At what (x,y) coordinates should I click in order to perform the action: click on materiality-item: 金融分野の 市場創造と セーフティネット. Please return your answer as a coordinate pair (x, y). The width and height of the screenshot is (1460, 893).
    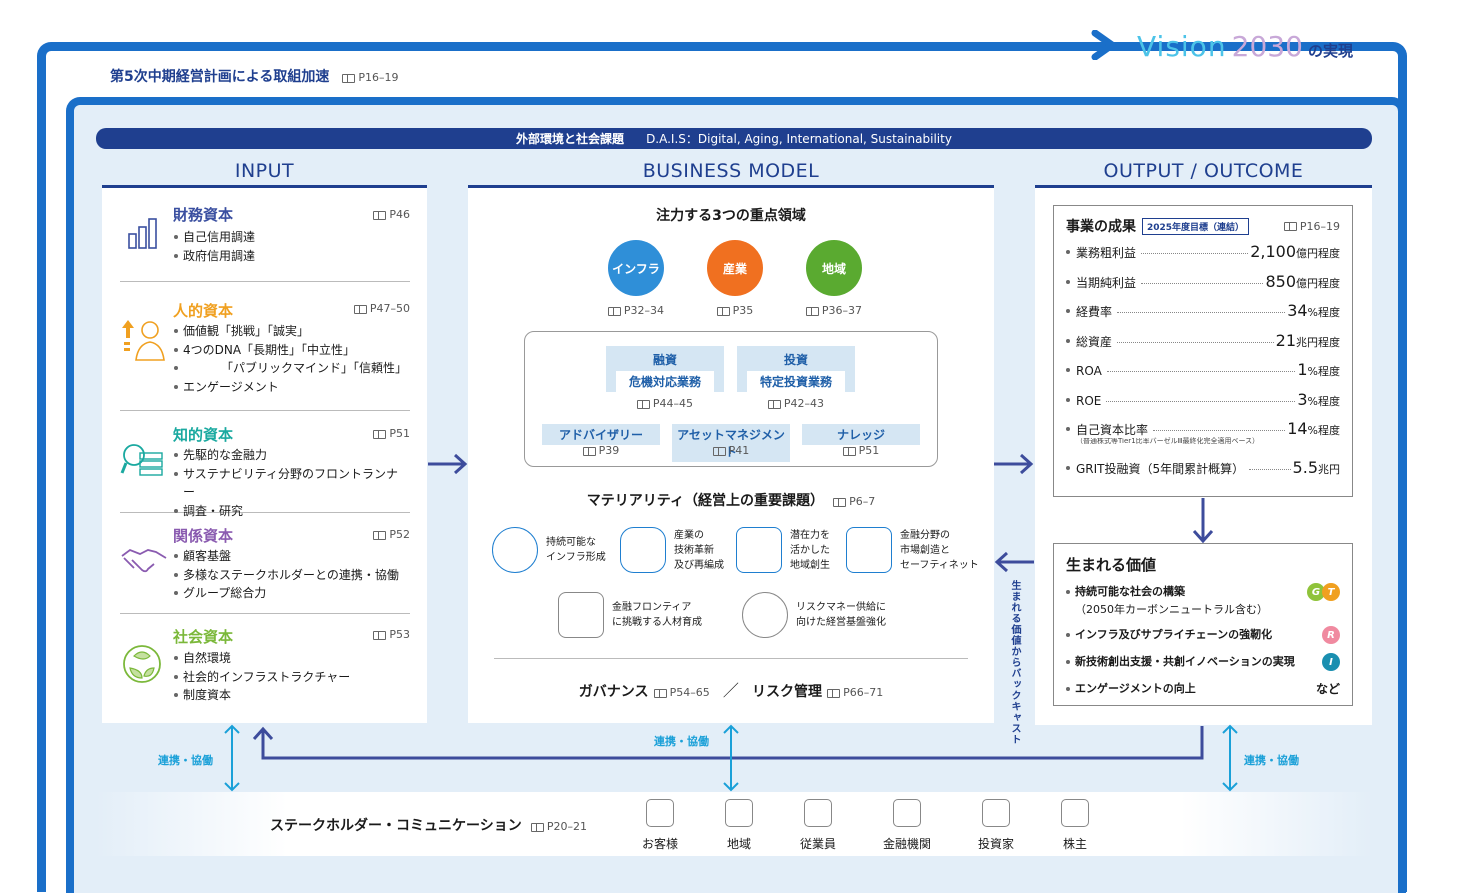
    Looking at the image, I should click on (912, 550).